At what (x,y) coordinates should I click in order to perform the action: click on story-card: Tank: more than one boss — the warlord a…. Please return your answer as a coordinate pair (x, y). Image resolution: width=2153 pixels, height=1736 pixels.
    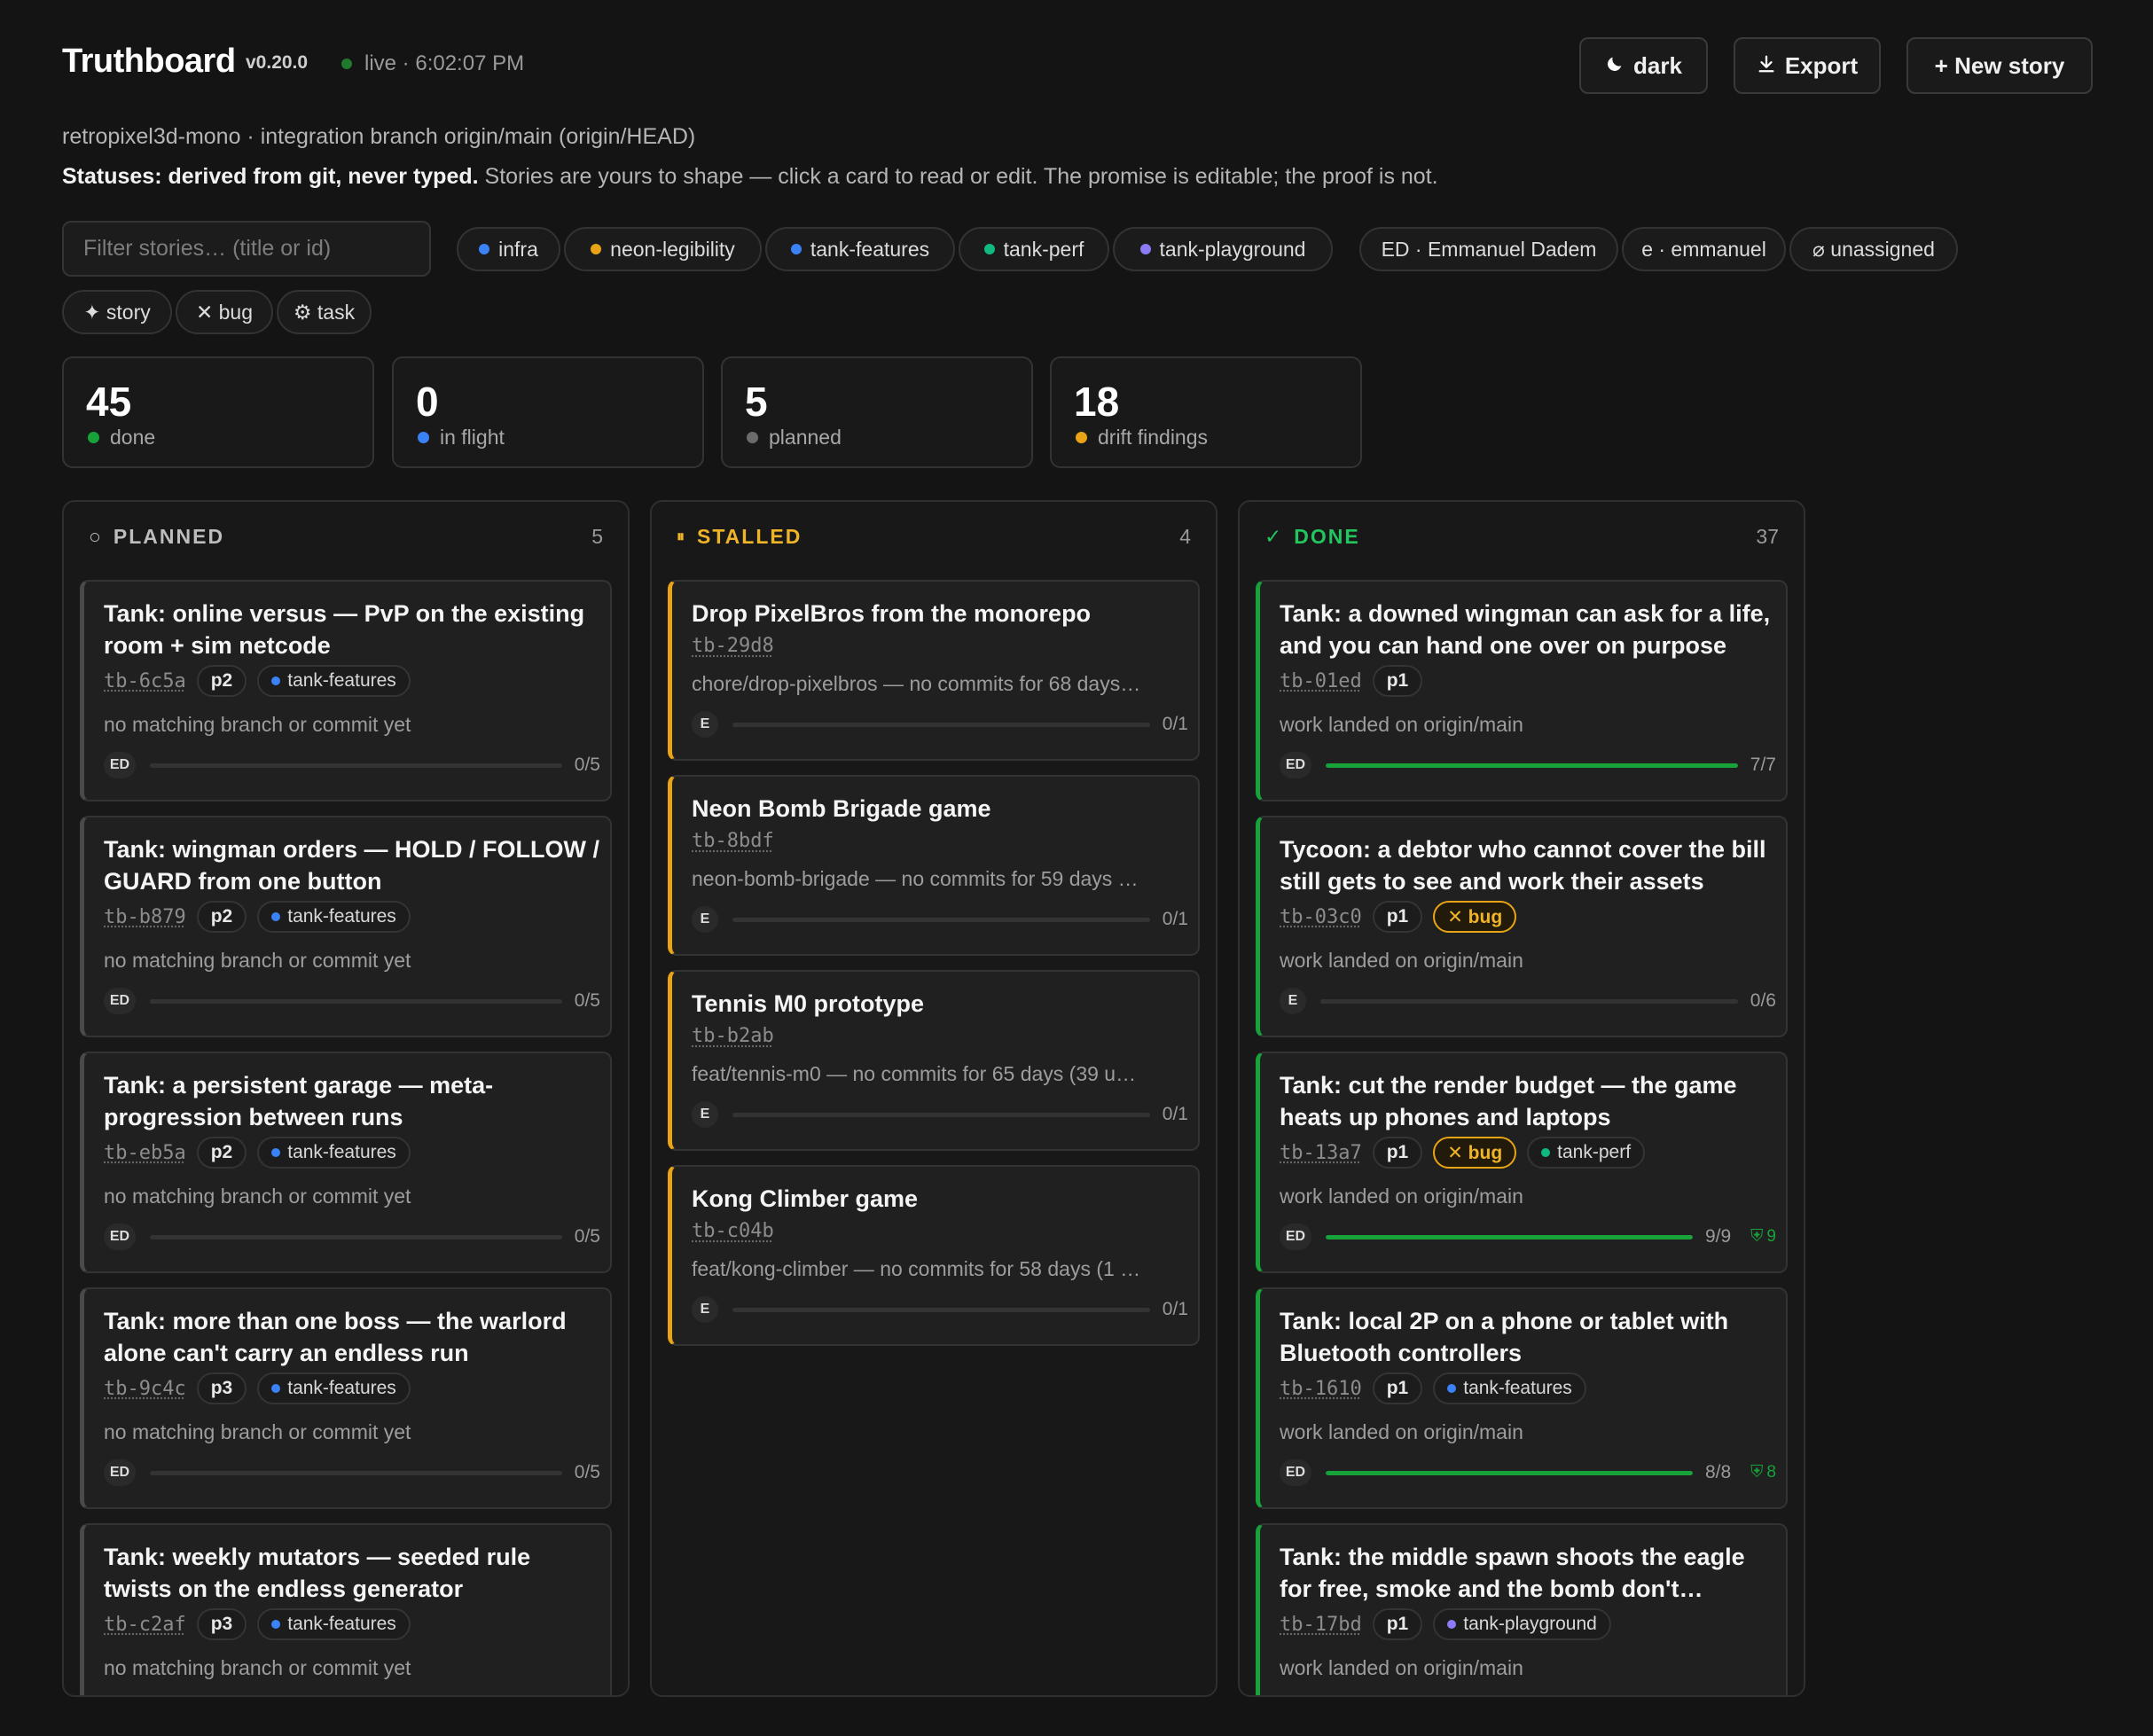
    Looking at the image, I should click on (346, 1398).